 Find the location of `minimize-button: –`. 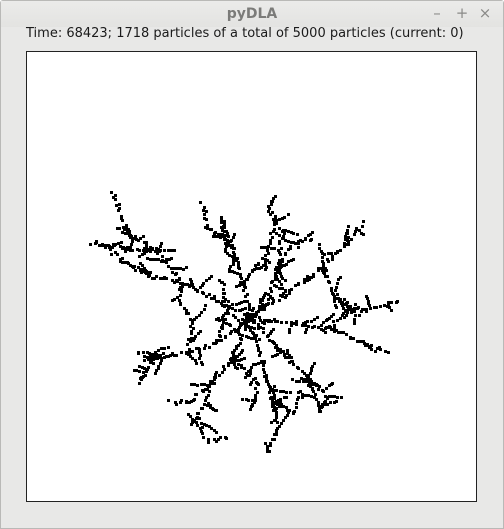

minimize-button: – is located at coordinates (437, 13).